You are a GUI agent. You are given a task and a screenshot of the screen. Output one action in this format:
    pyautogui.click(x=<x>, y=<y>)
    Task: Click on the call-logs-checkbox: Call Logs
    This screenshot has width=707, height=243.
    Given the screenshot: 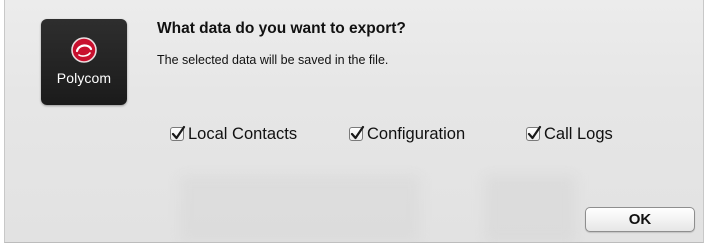 What is the action you would take?
    pyautogui.click(x=569, y=134)
    